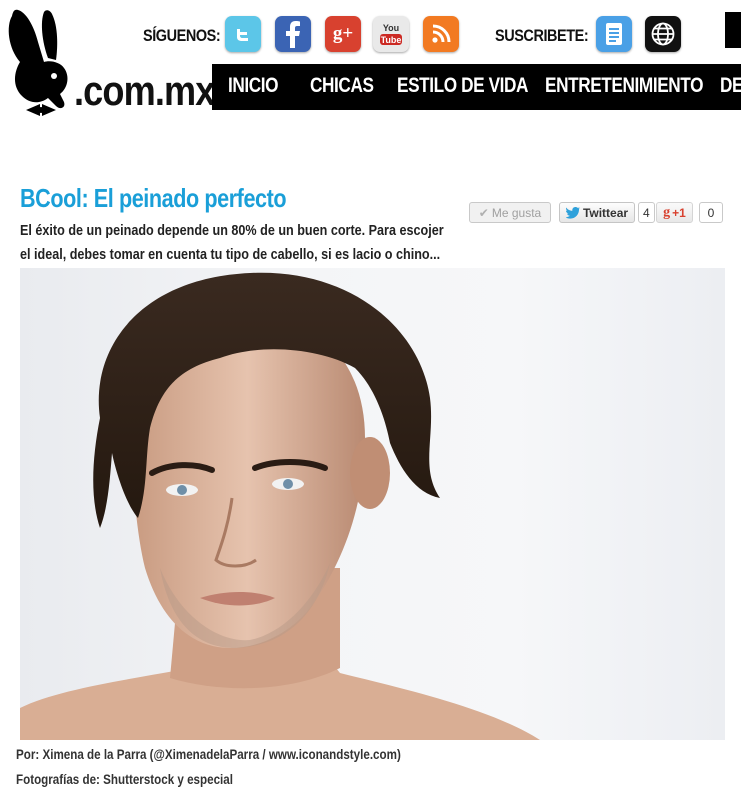 The width and height of the screenshot is (741, 800). I want to click on check-icon: ✔, so click(483, 212).